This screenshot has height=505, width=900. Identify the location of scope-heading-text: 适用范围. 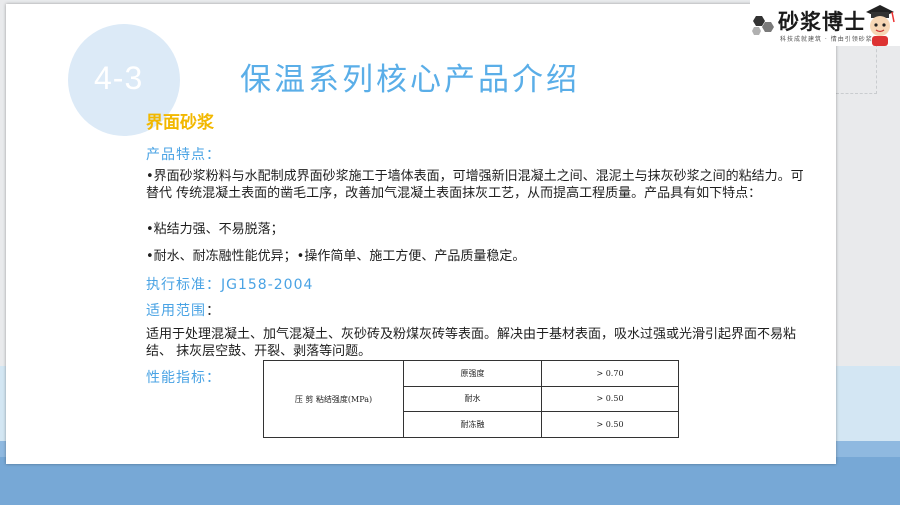
(176, 311).